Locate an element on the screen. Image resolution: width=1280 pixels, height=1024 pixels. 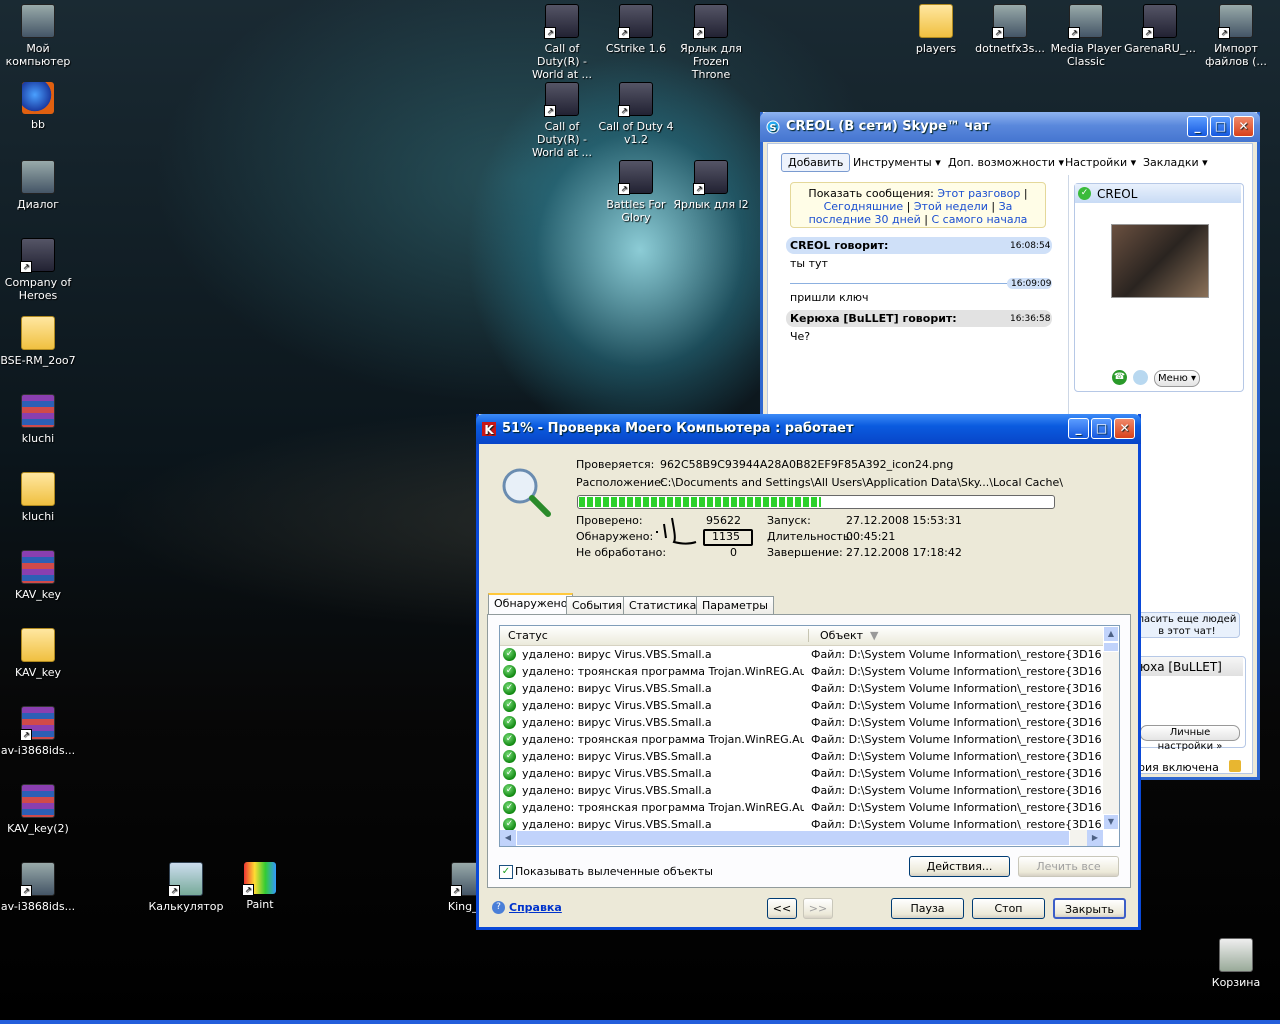
desktop-icon-label: Диалог is located at coordinates (38, 204).